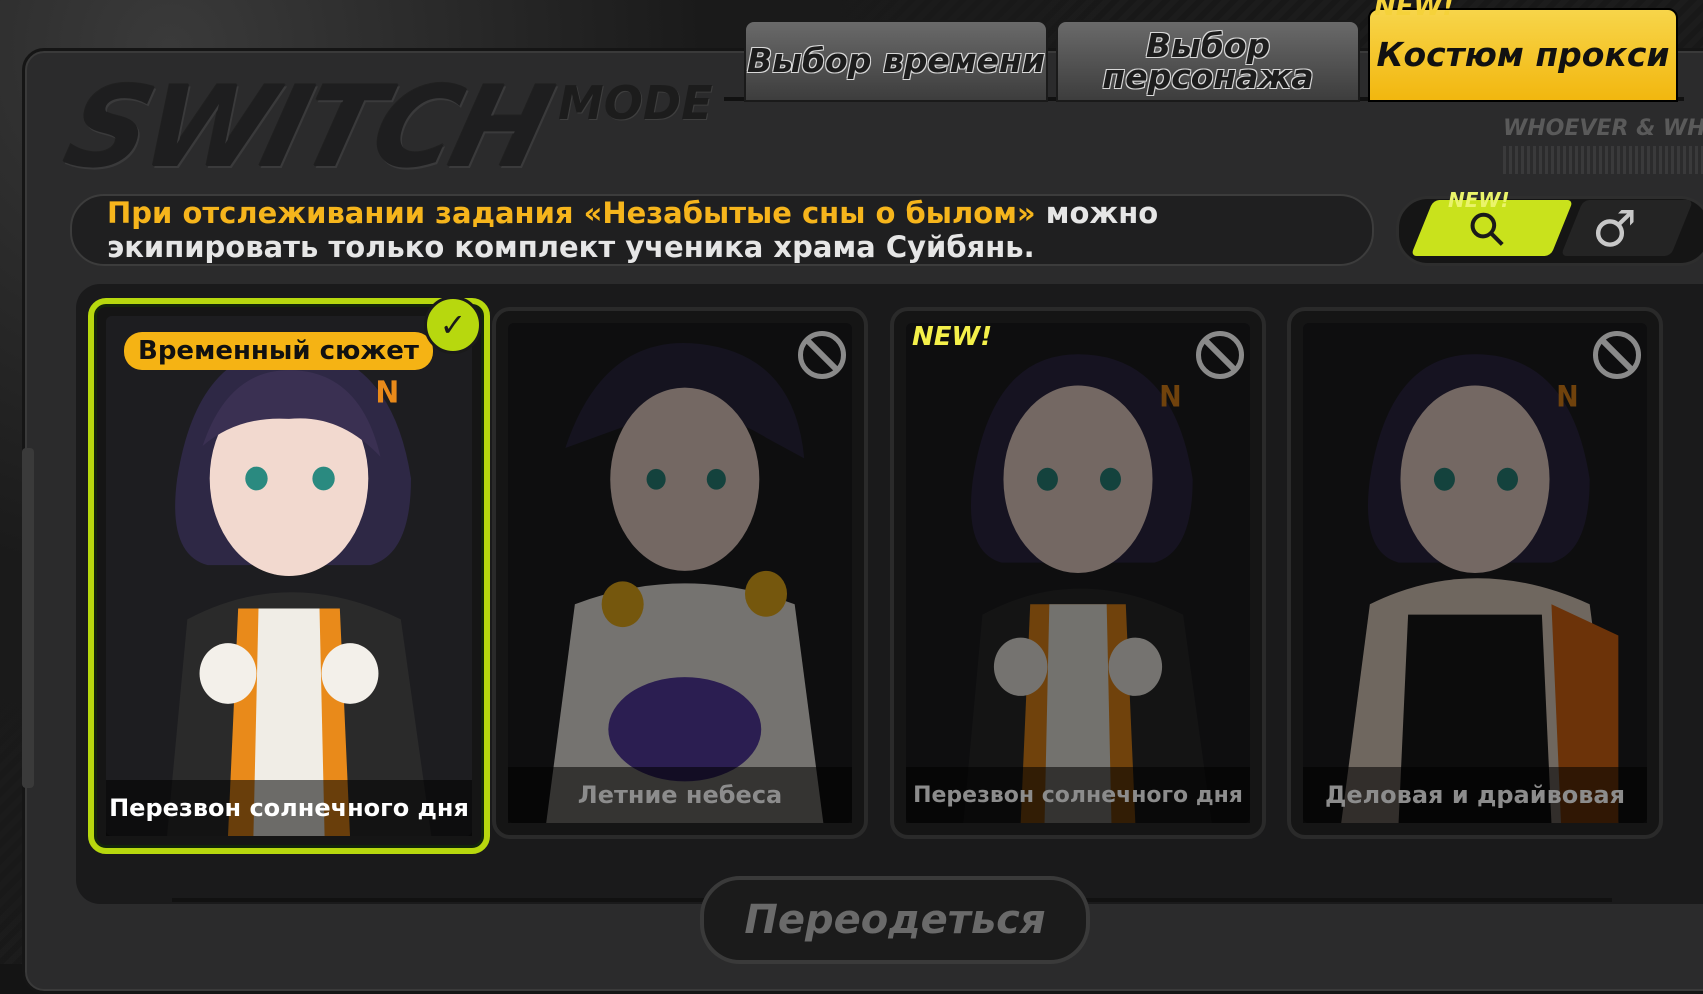 Image resolution: width=1703 pixels, height=994 pixels. I want to click on male-icon: ♂, so click(1614, 229).